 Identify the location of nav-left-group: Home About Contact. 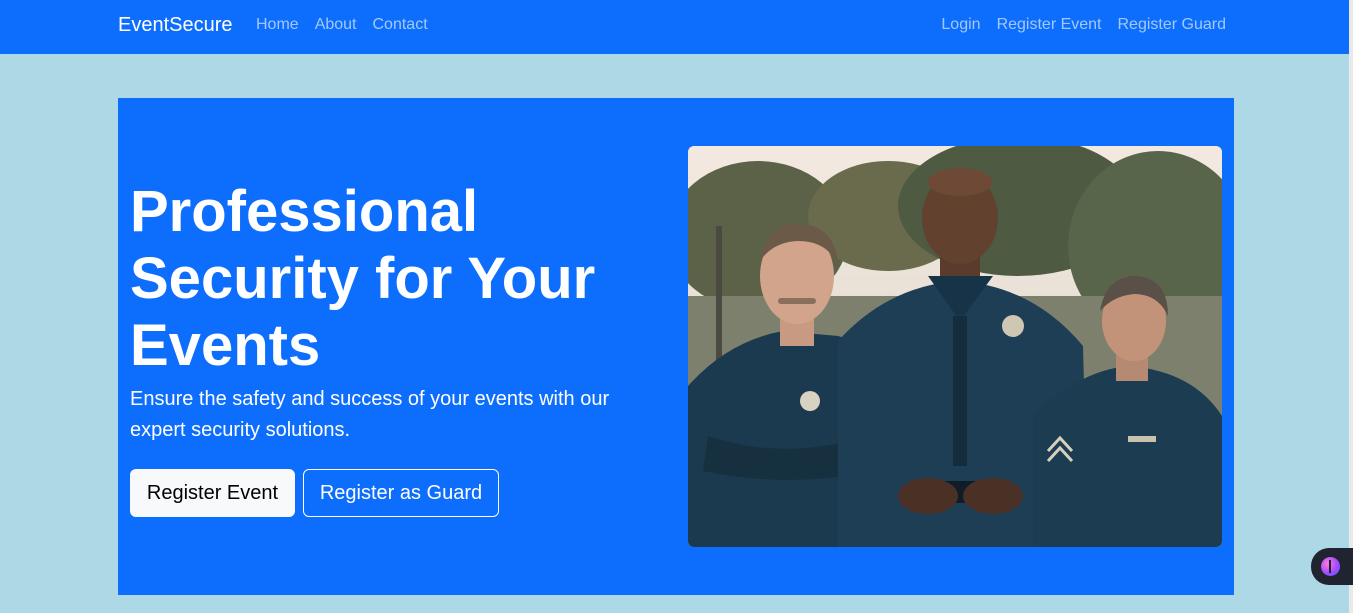
(342, 25).